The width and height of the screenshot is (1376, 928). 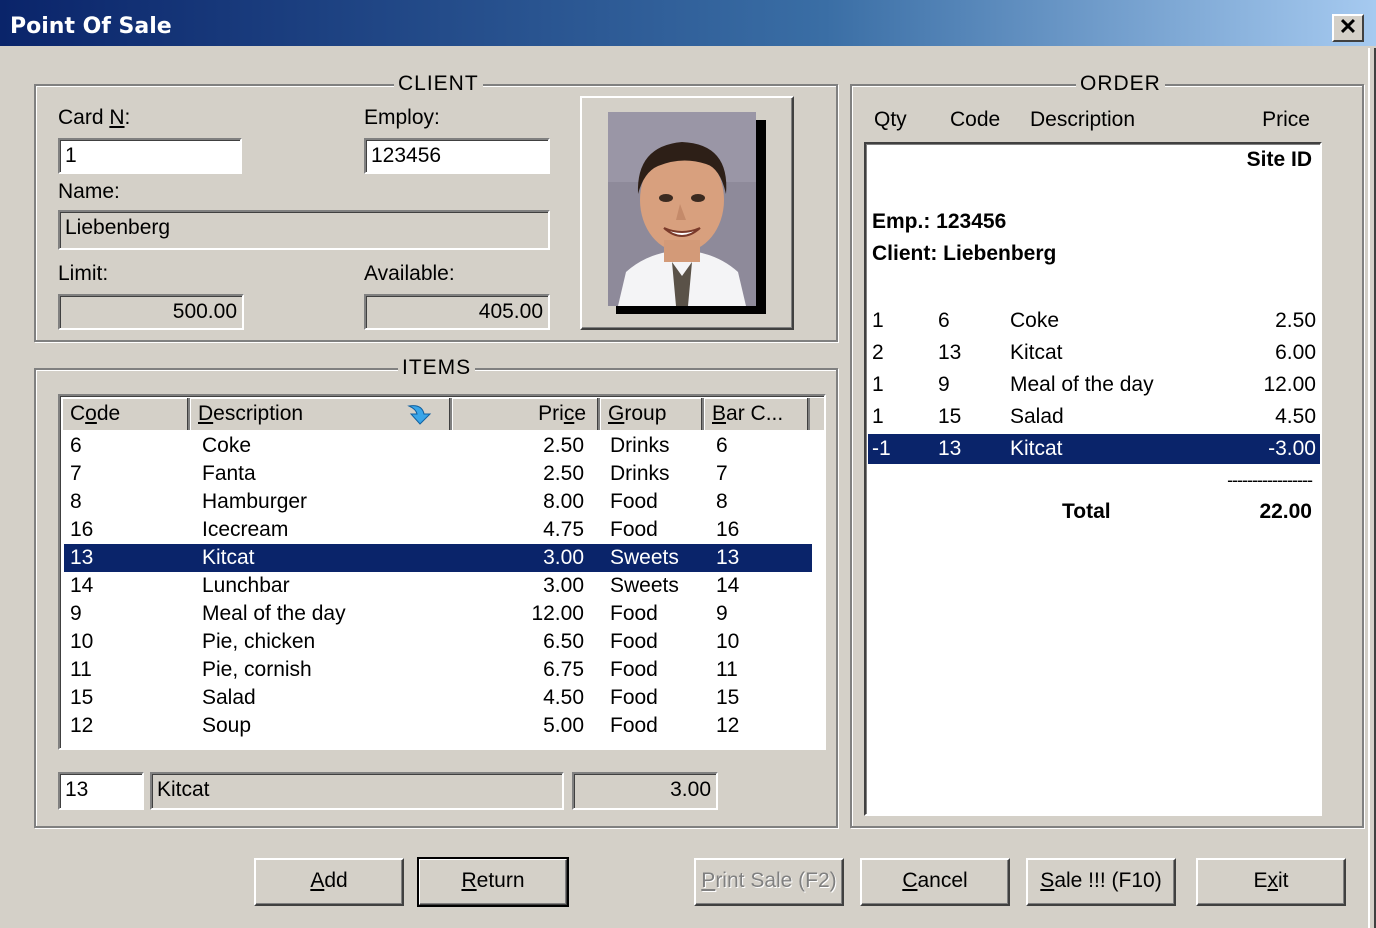 I want to click on order-line: -1 13 Kitcat -3.00, so click(x=1094, y=449).